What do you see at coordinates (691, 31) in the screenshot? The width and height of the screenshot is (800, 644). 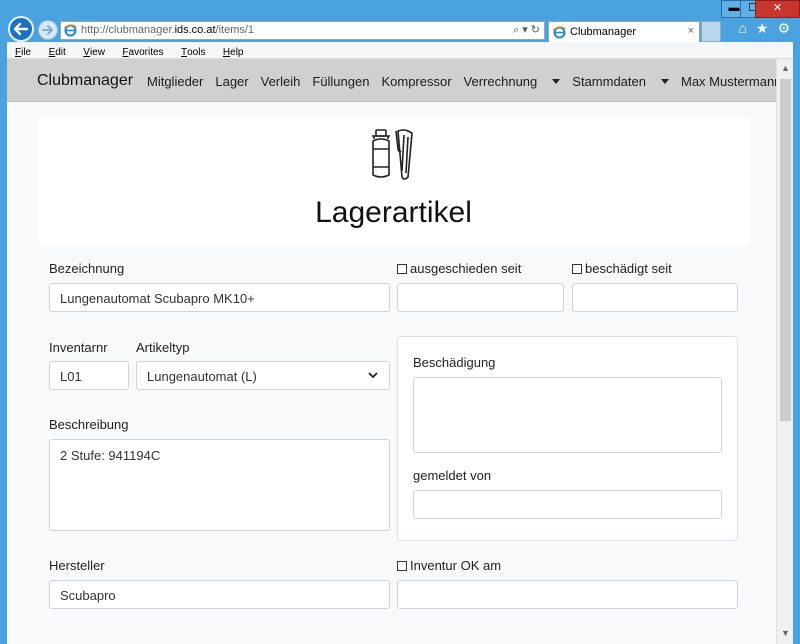 I see `tab-close-icon: ×` at bounding box center [691, 31].